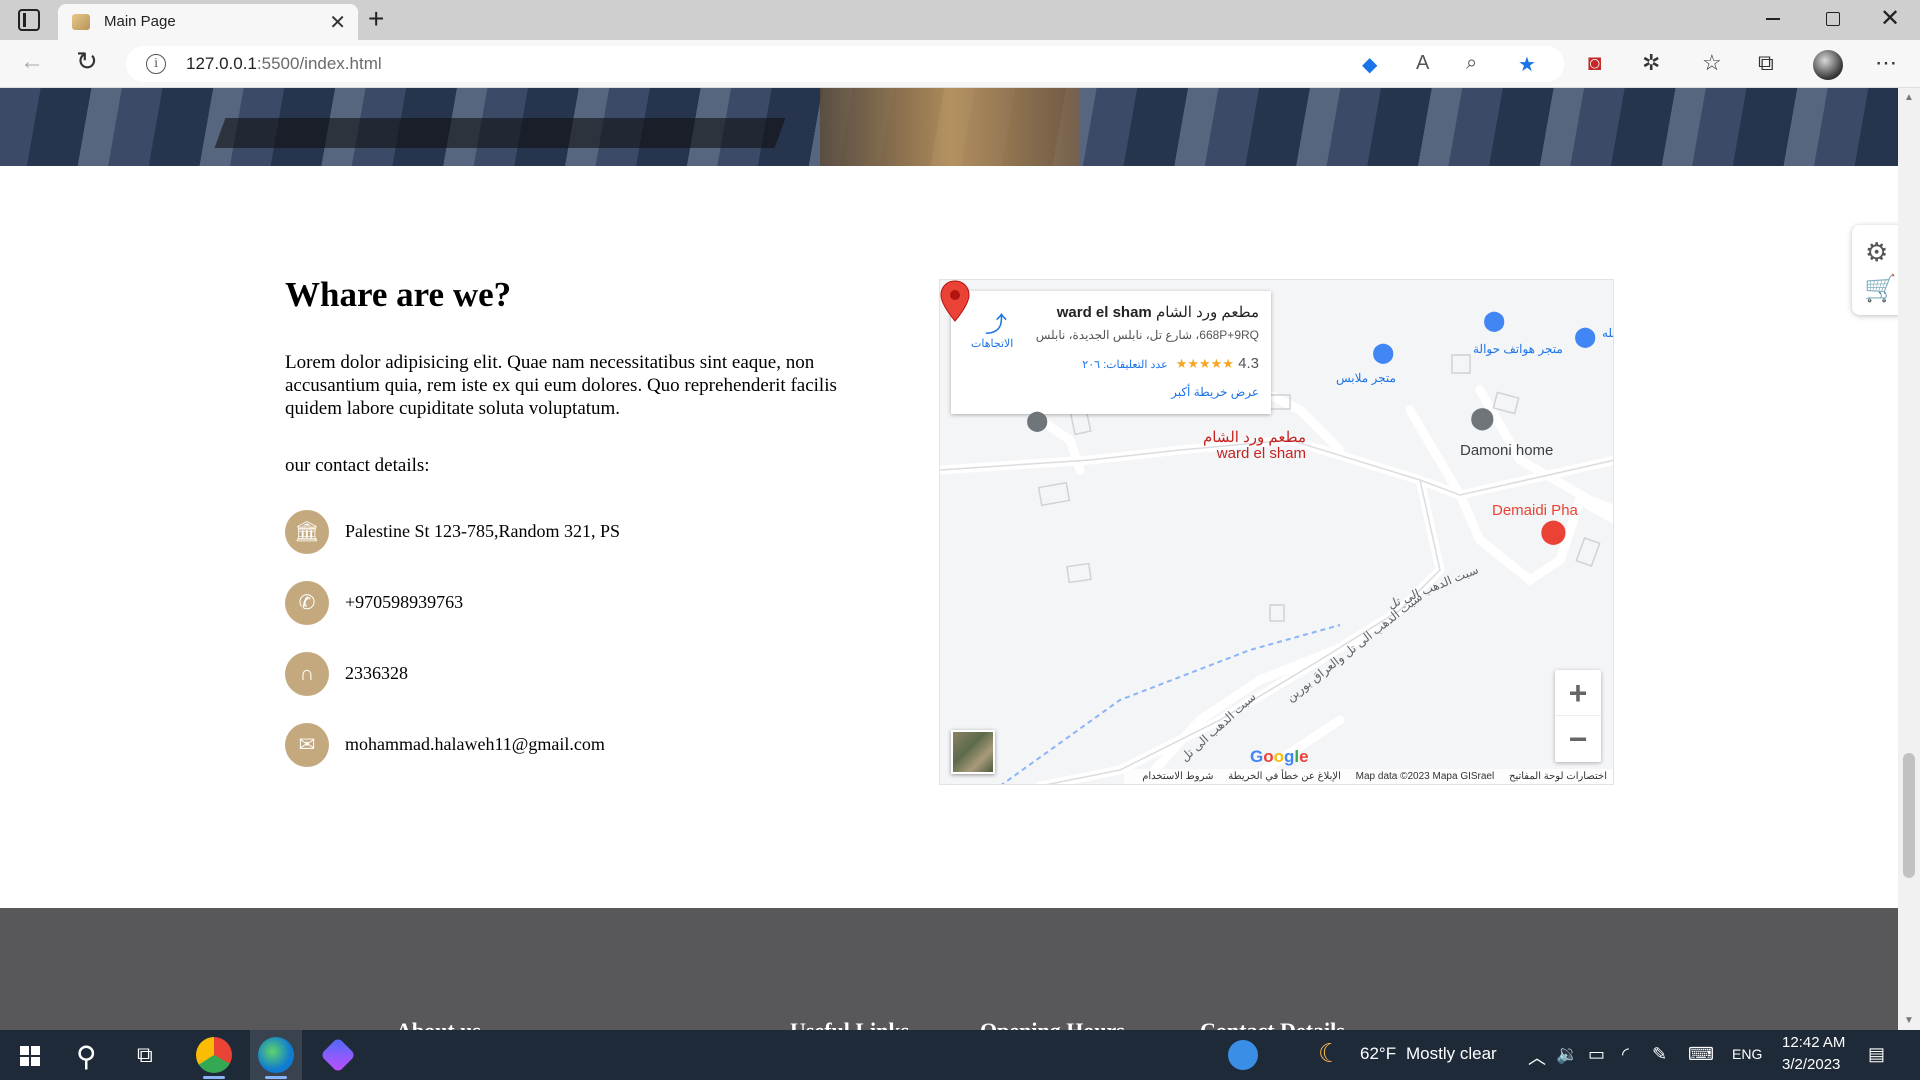  I want to click on weather-moon-icon: ☾, so click(1330, 1053).